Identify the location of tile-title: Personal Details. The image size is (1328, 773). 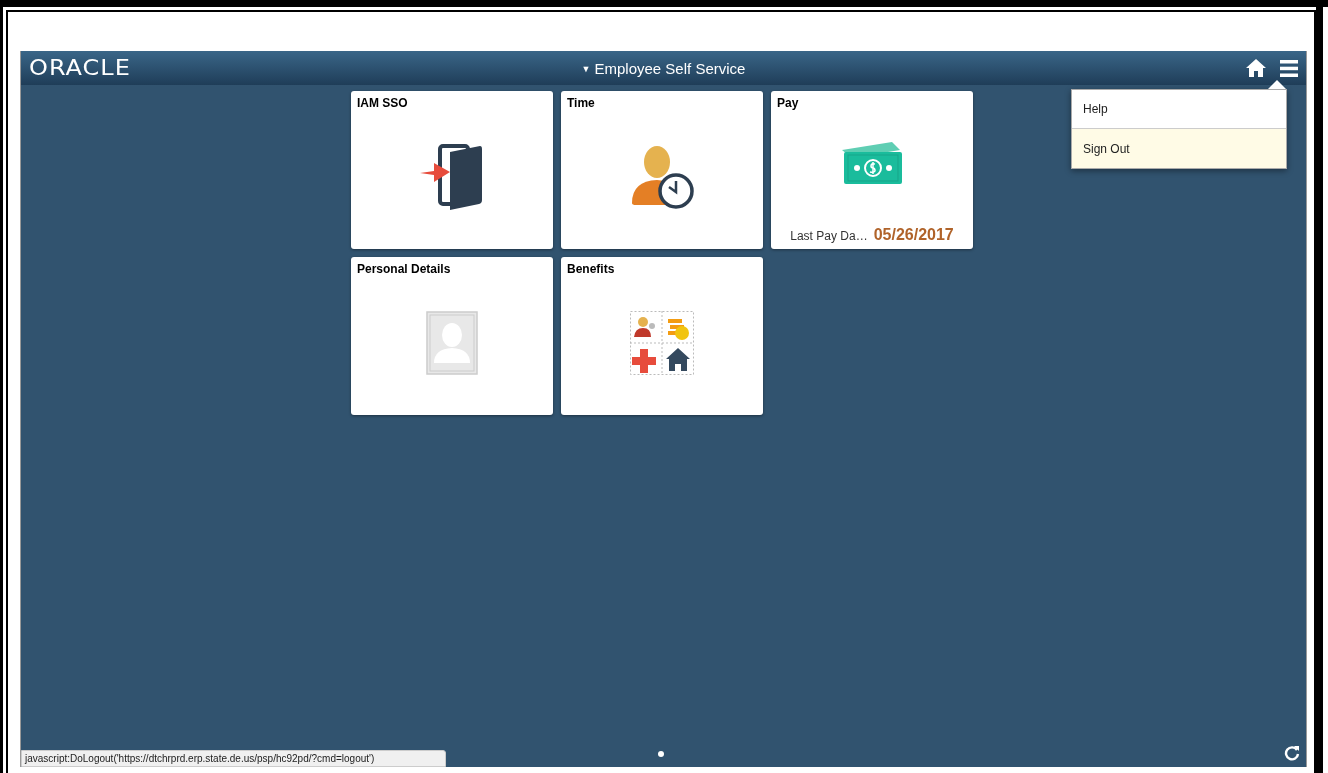
(404, 269).